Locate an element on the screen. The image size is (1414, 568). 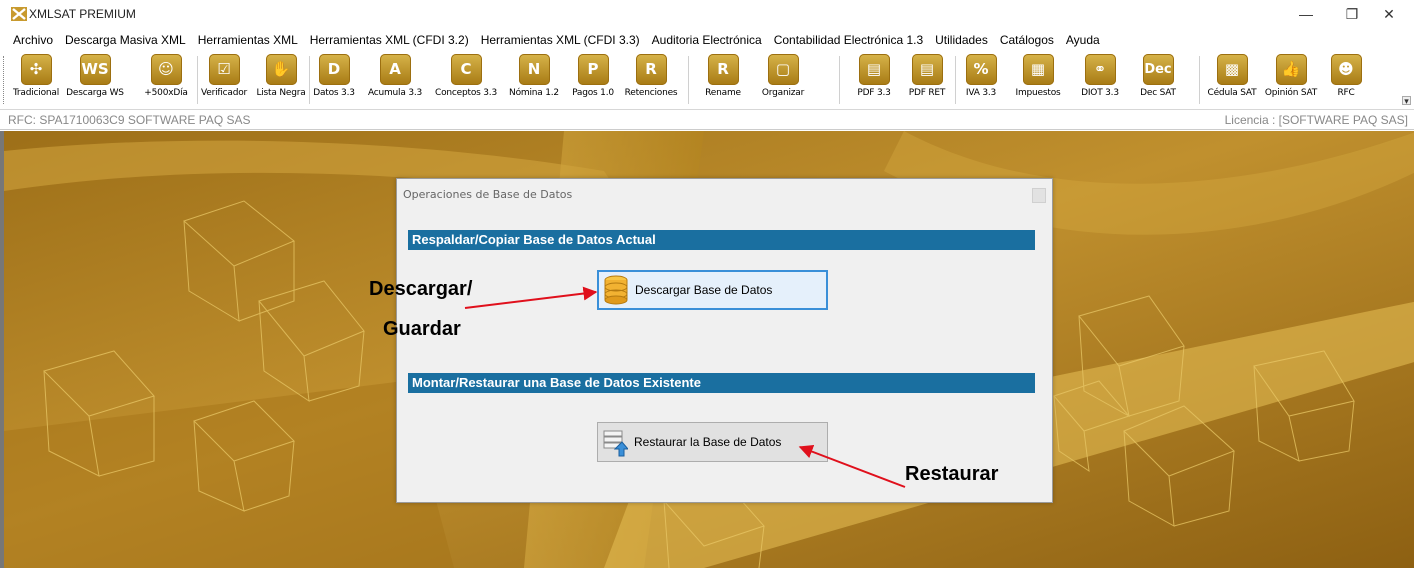
menu-herramientas-xml-32: Herramientas XML (CFDI 3.2) is located at coordinates (389, 40).